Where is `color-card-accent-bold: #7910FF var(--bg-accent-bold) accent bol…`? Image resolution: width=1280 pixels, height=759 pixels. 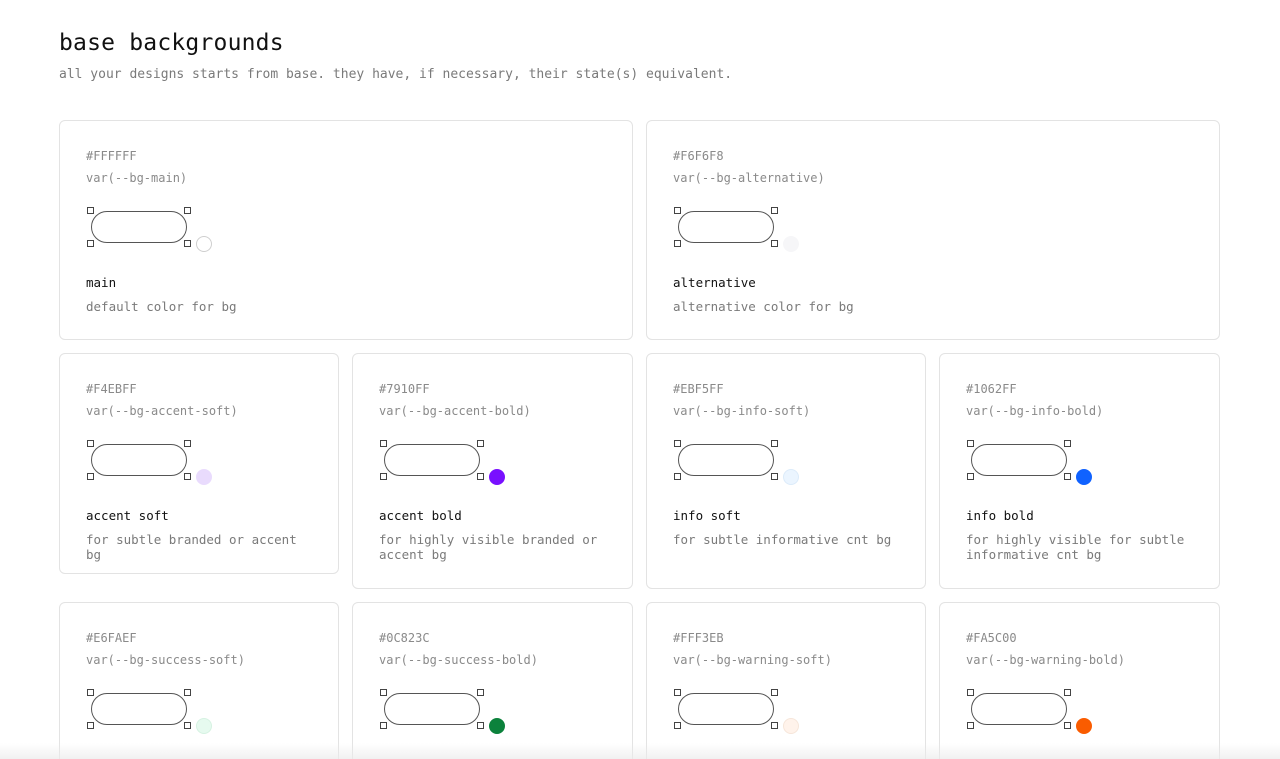
color-card-accent-bold: #7910FF var(--bg-accent-bold) accent bol… is located at coordinates (492, 471).